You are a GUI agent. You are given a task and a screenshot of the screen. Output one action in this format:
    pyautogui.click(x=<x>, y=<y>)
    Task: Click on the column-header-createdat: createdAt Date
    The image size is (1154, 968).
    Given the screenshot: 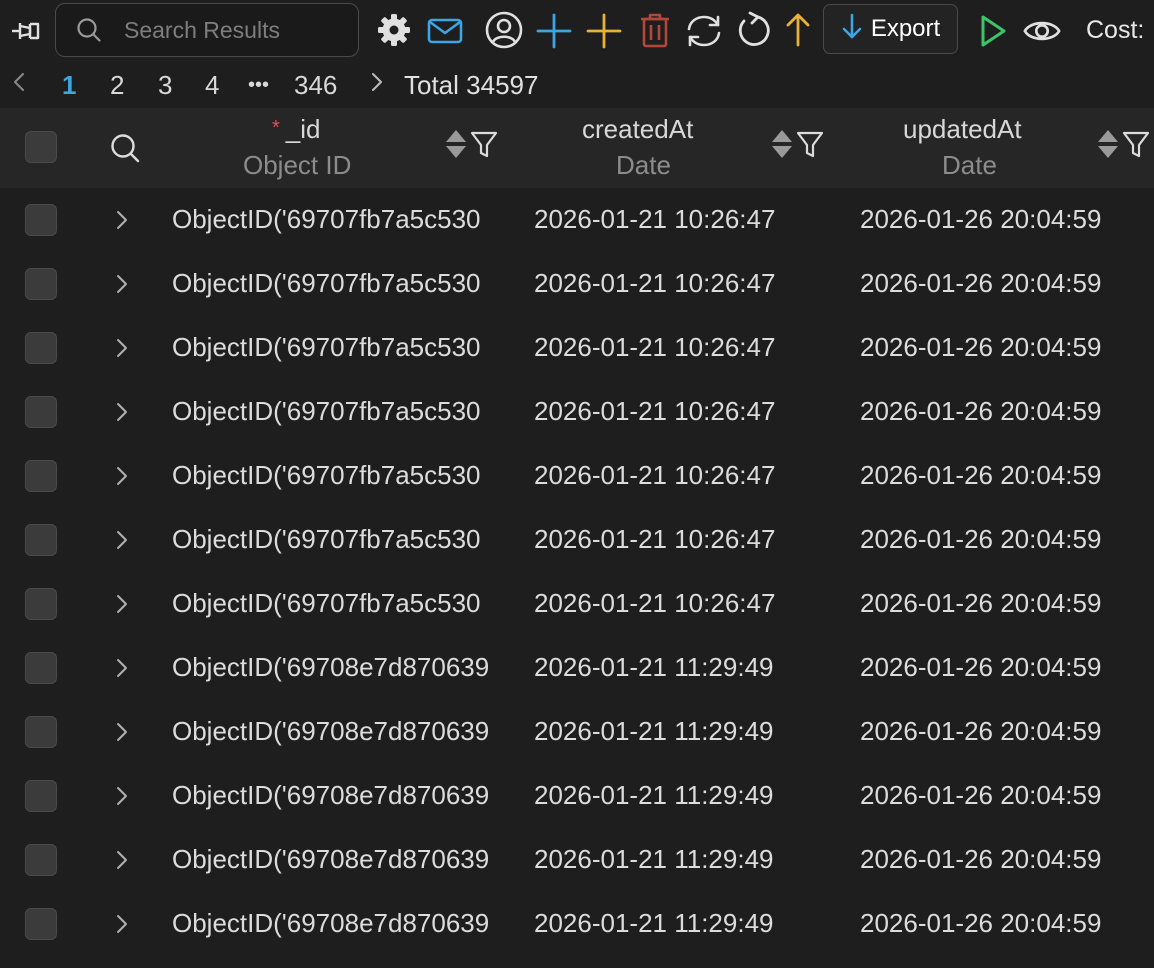 What is the action you would take?
    pyautogui.click(x=694, y=148)
    